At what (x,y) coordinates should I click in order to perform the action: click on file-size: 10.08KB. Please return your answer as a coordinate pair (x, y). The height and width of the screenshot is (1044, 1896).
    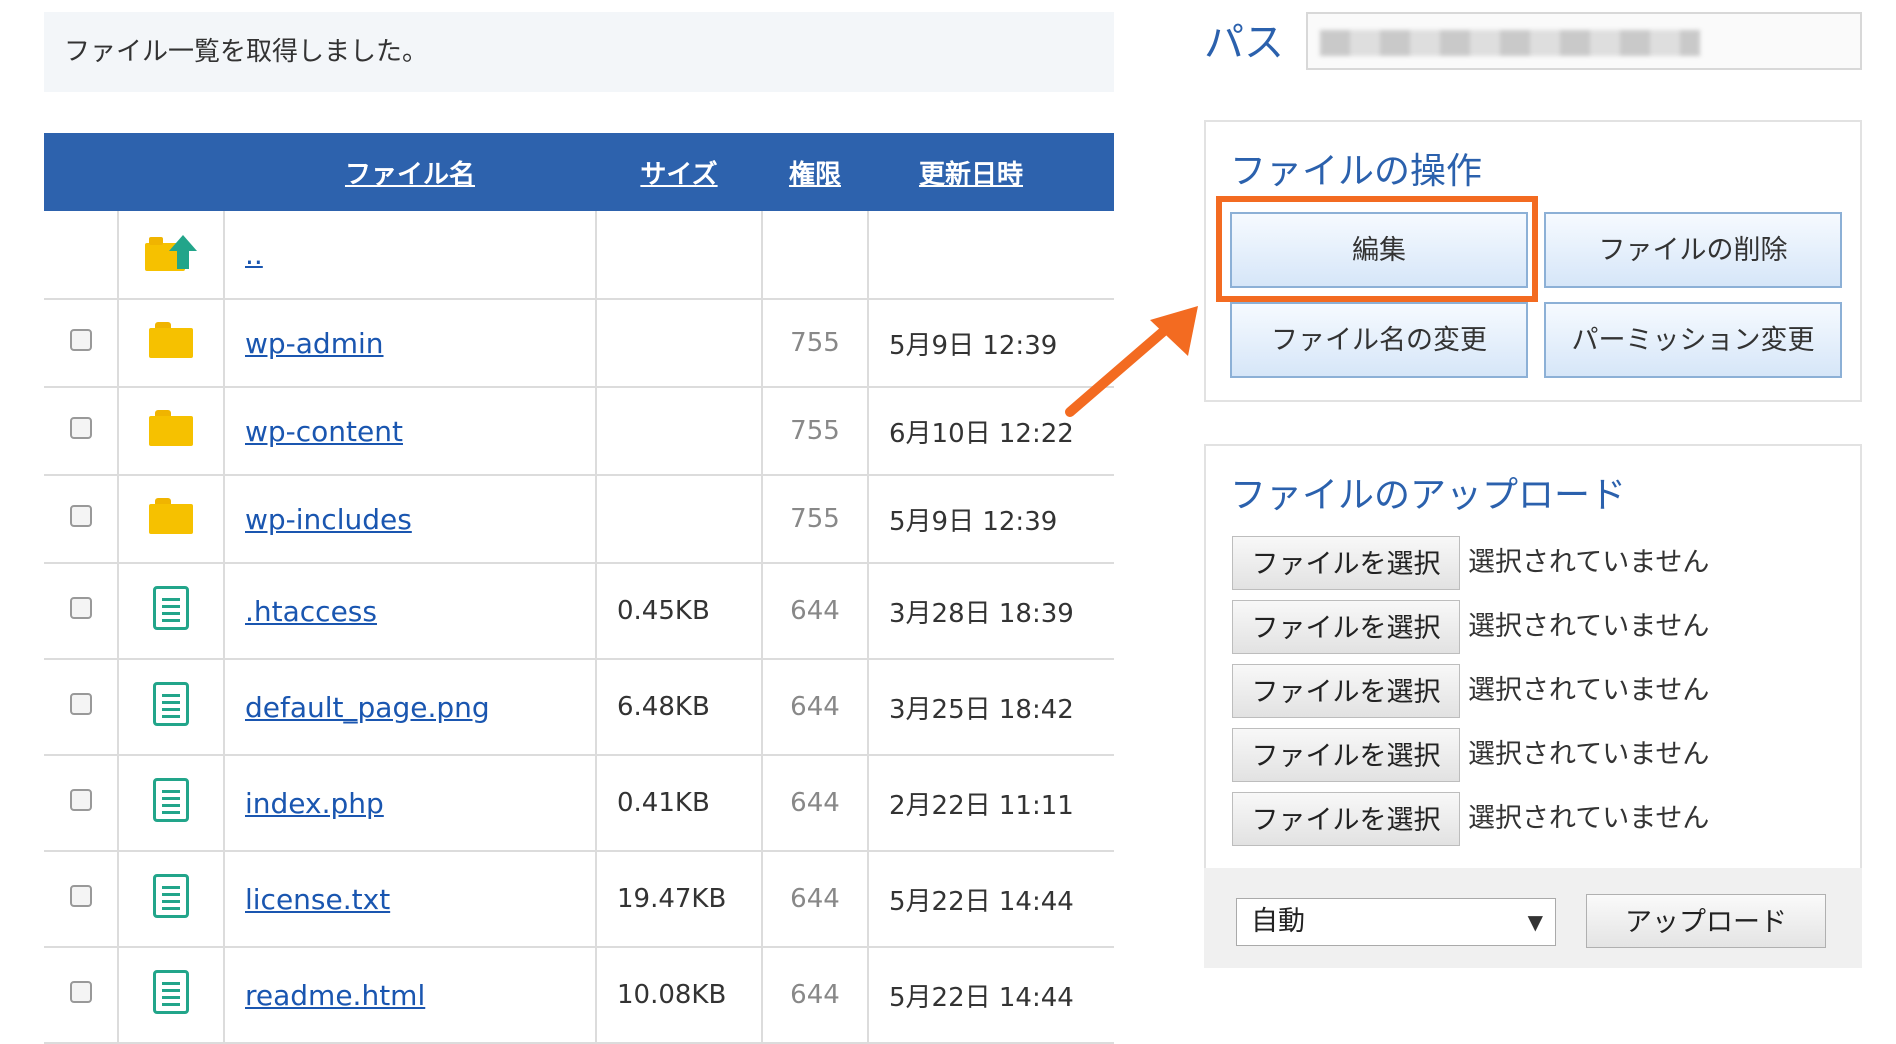
    Looking at the image, I should click on (679, 995).